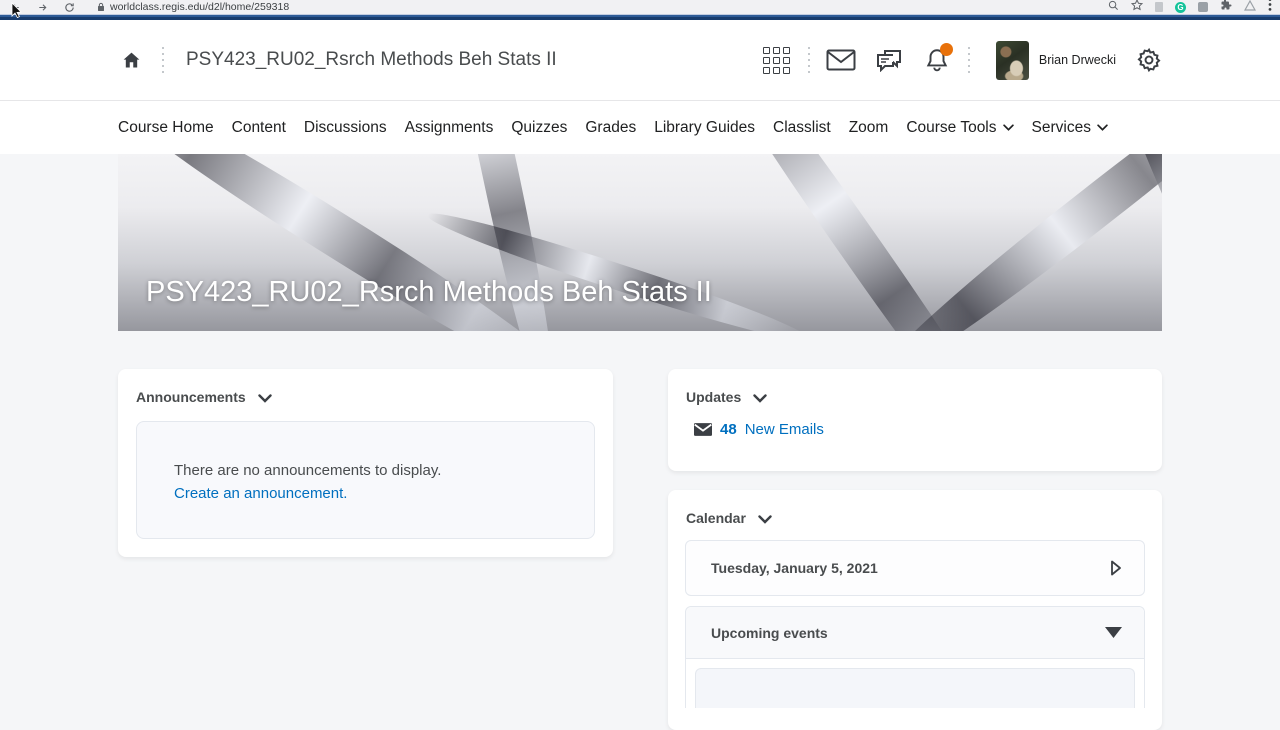 This screenshot has width=1280, height=730. Describe the element at coordinates (1159, 7) in the screenshot. I see `extension-page-icon` at that location.